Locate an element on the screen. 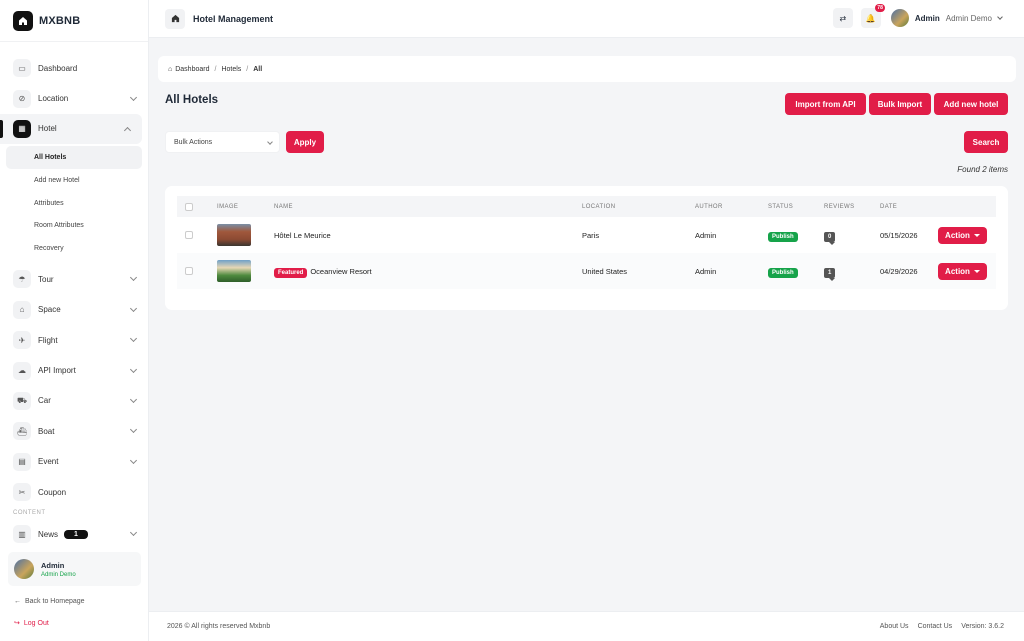 The width and height of the screenshot is (1024, 641). umbrella-icon: ☂ is located at coordinates (22, 279).